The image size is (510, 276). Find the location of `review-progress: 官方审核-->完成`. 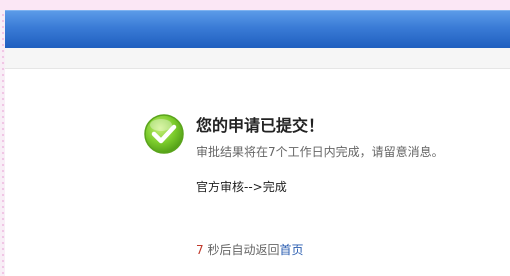

review-progress: 官方审核-->完成 is located at coordinates (241, 187).